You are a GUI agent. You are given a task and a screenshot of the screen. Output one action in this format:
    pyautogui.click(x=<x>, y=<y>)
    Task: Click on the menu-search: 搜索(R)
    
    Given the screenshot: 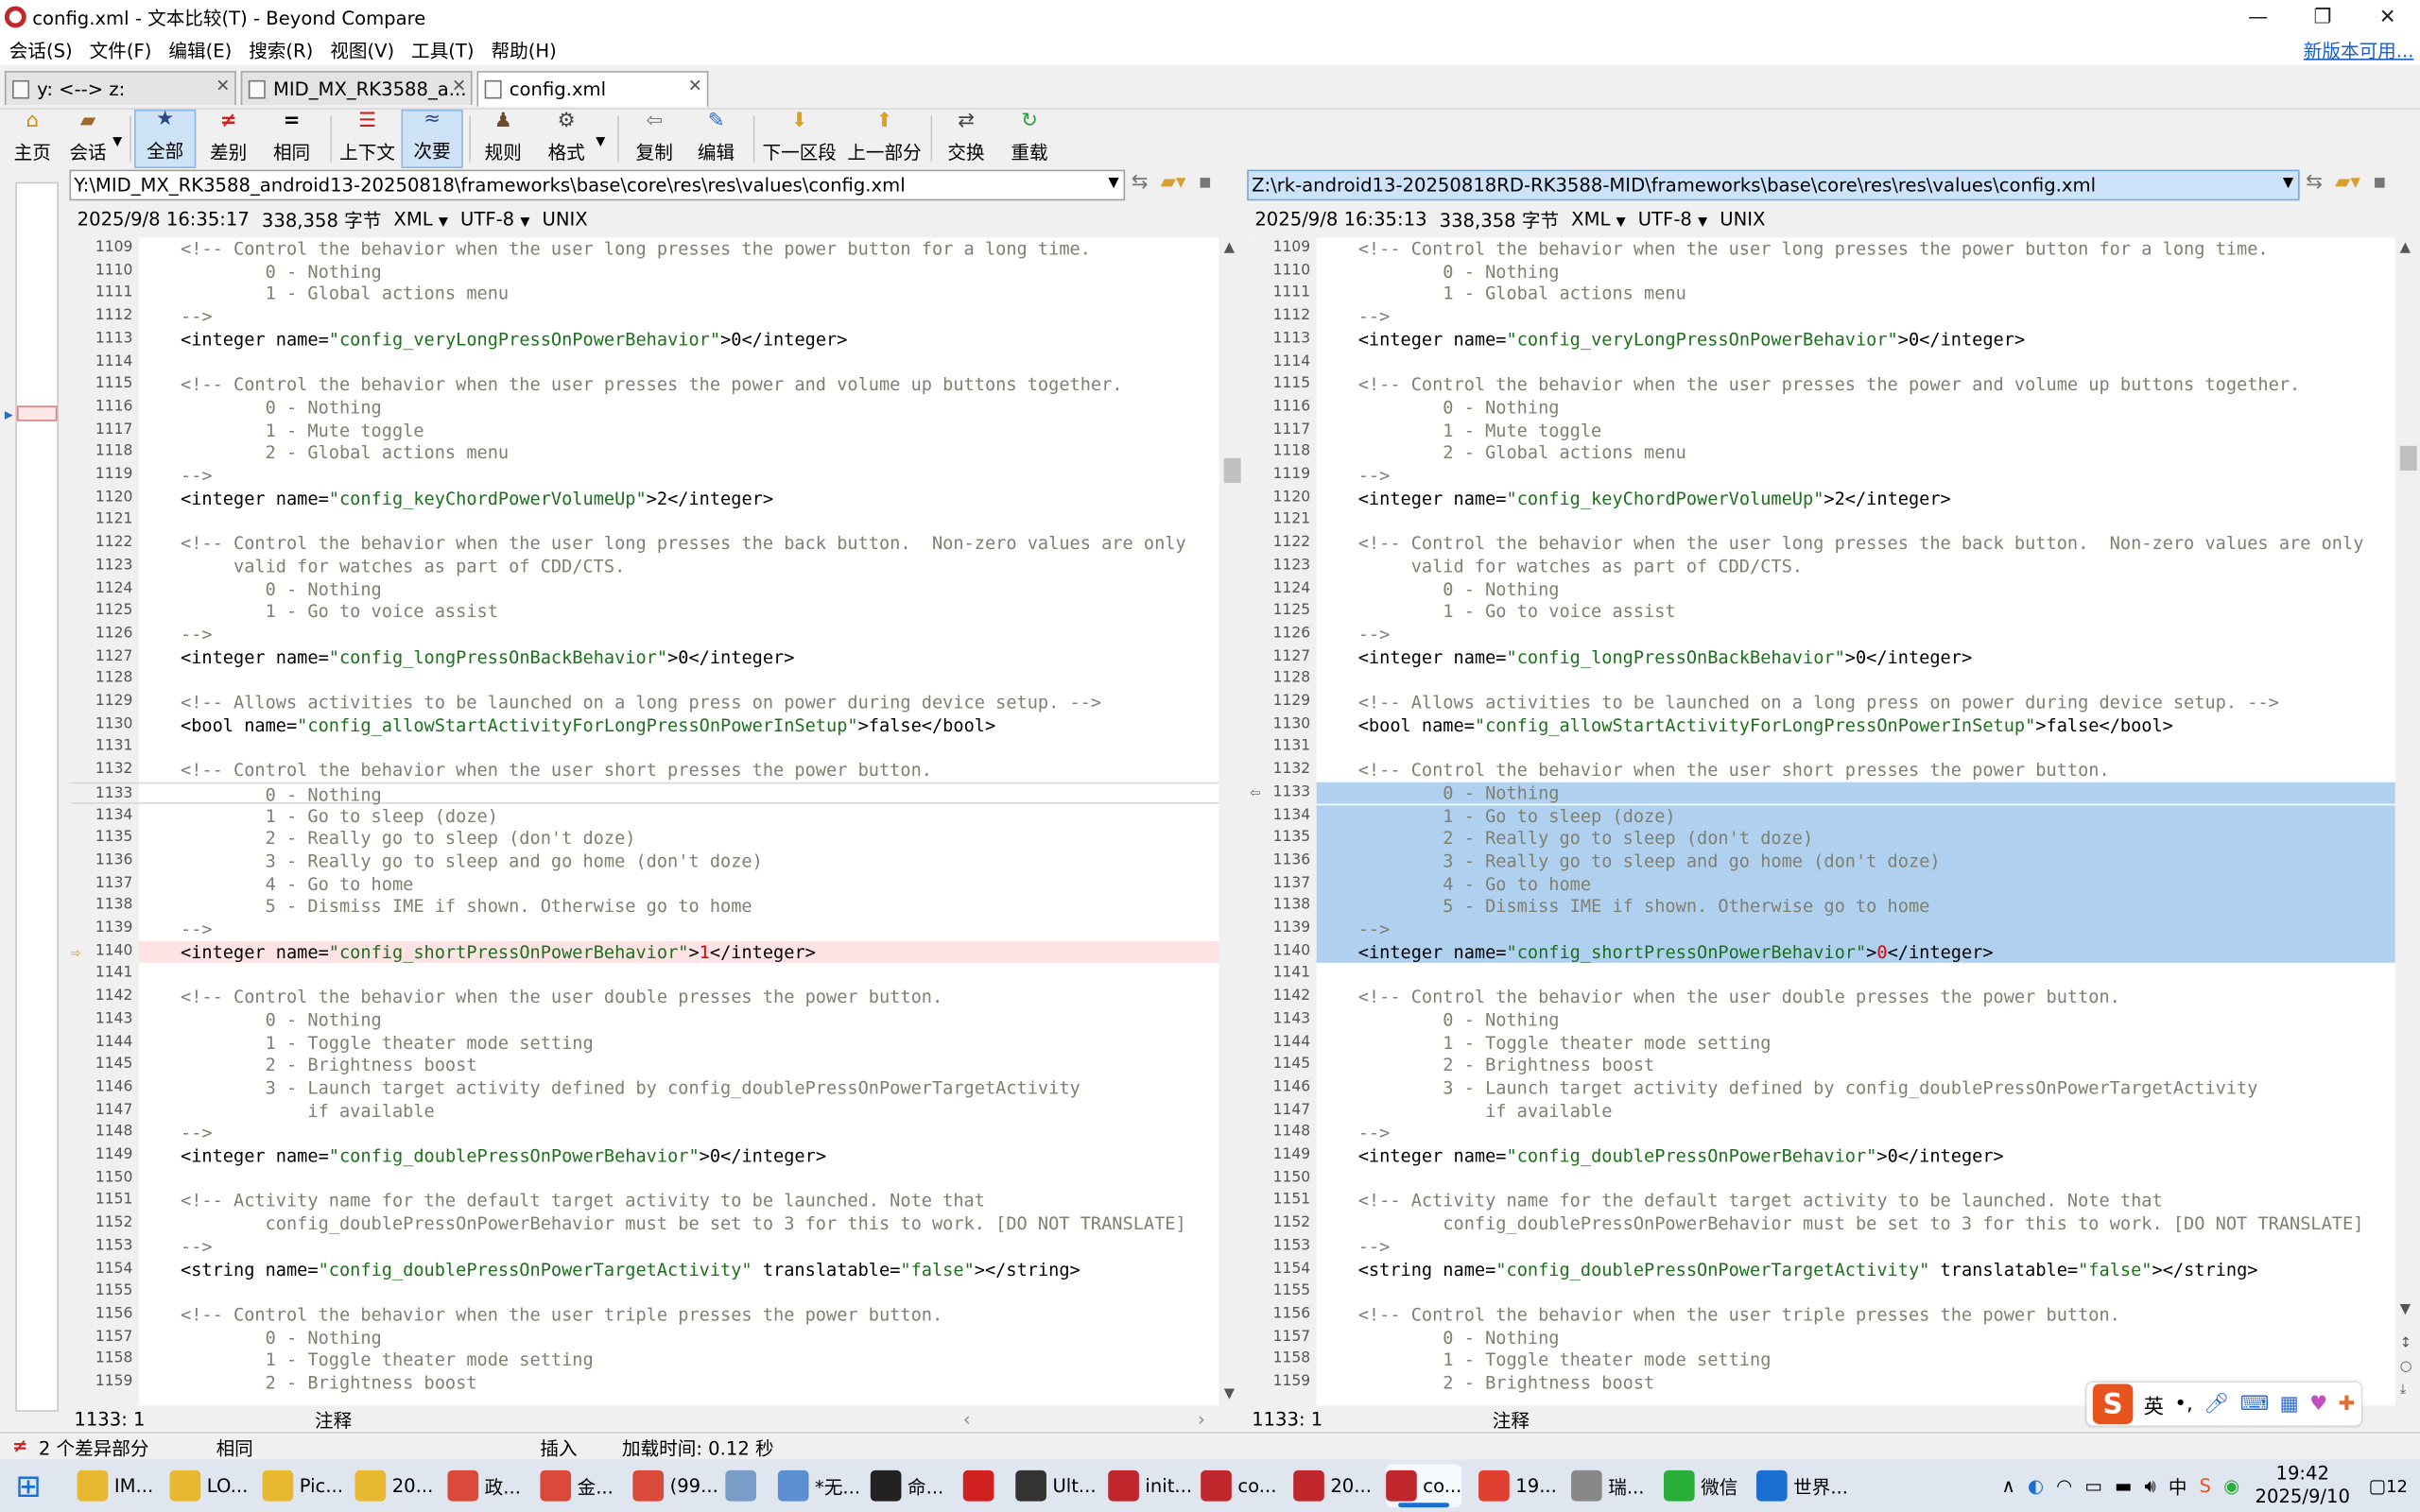 What is the action you would take?
    pyautogui.click(x=279, y=49)
    